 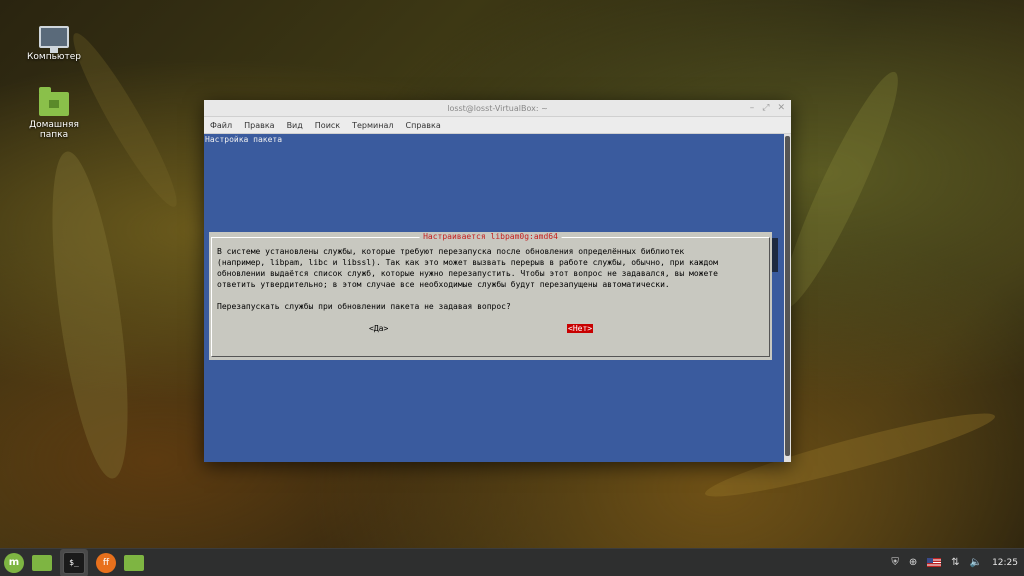 I want to click on desktop-icon-computer: Компьютер, so click(x=54, y=44).